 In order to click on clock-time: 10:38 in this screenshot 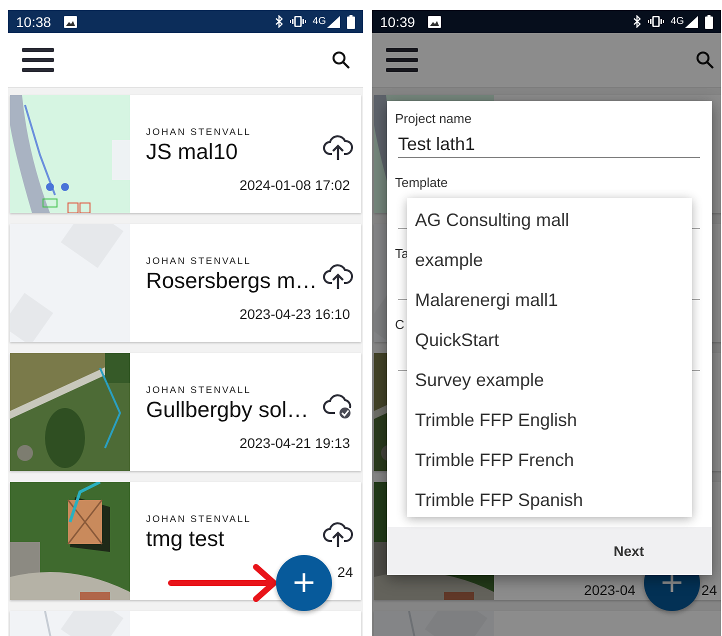, I will do `click(34, 22)`.